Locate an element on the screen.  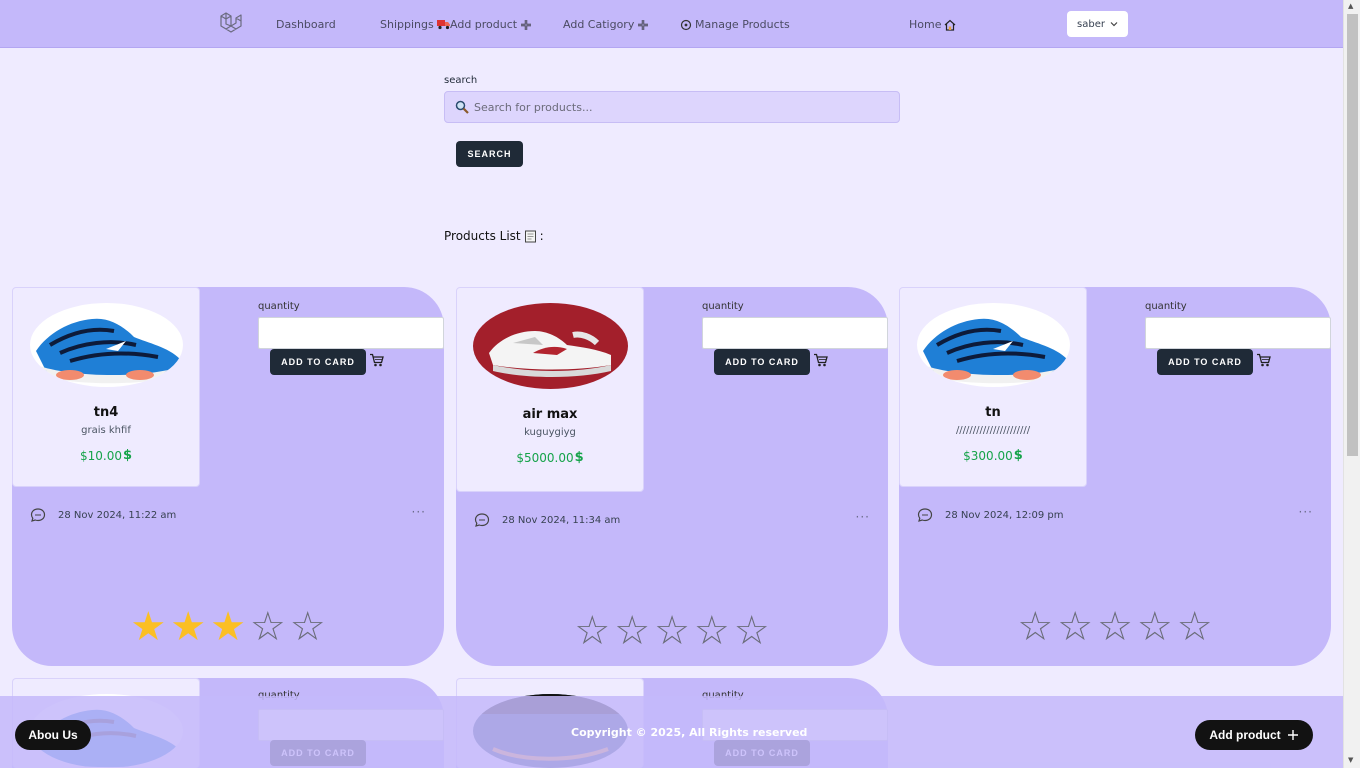
products-list-title: Products List : is located at coordinates (494, 236).